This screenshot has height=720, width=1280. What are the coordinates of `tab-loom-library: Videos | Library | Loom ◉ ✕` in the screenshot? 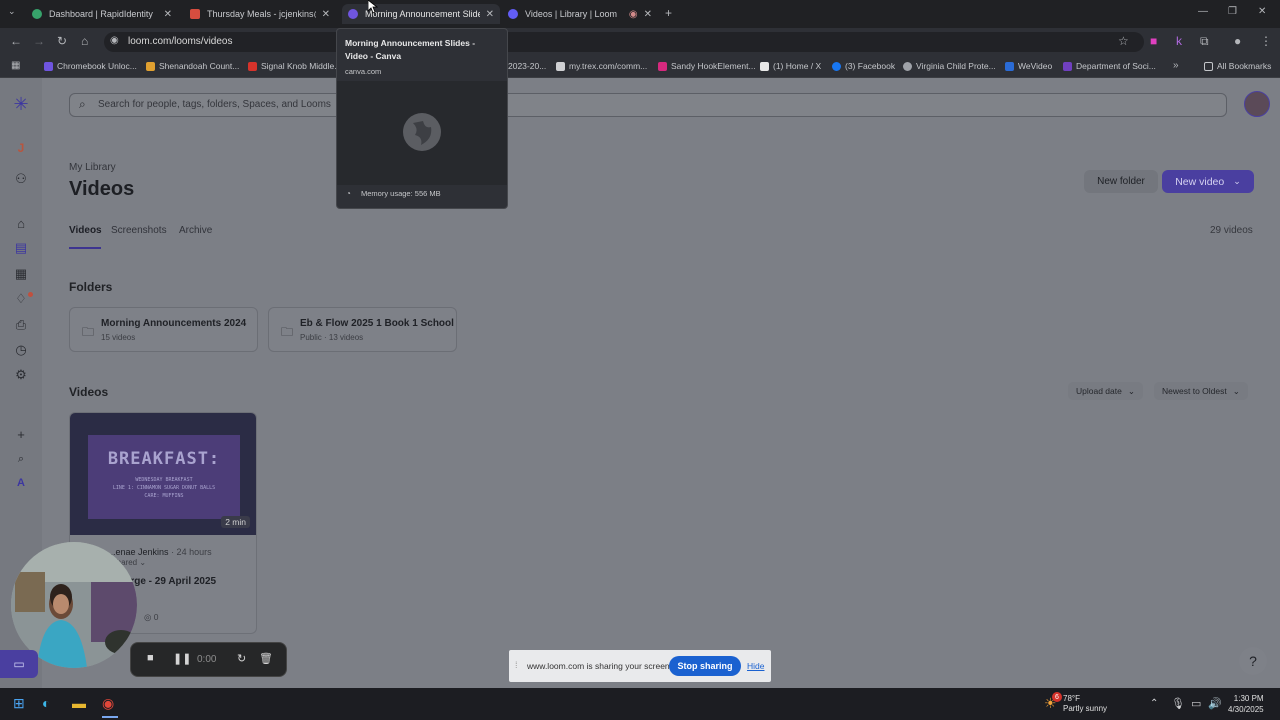 It's located at (580, 14).